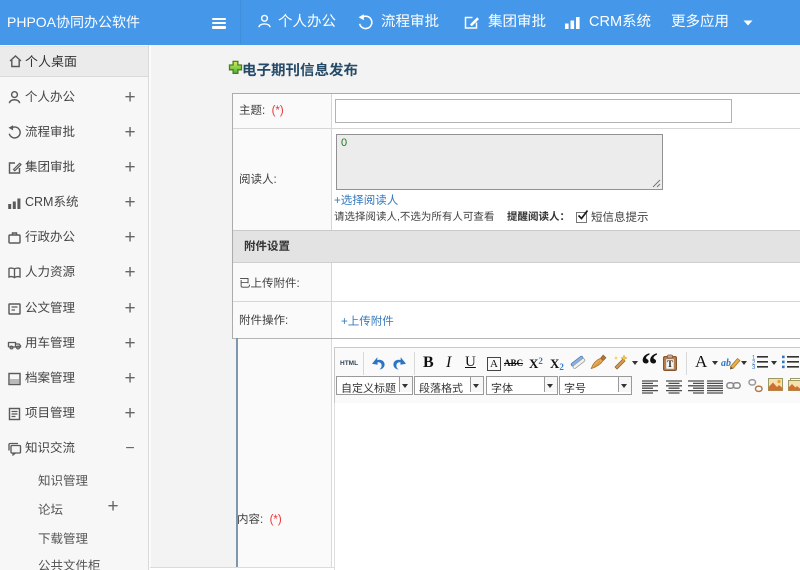 The image size is (800, 570). What do you see at coordinates (726, 363) in the screenshot?
I see `svg-text: ab` at bounding box center [726, 363].